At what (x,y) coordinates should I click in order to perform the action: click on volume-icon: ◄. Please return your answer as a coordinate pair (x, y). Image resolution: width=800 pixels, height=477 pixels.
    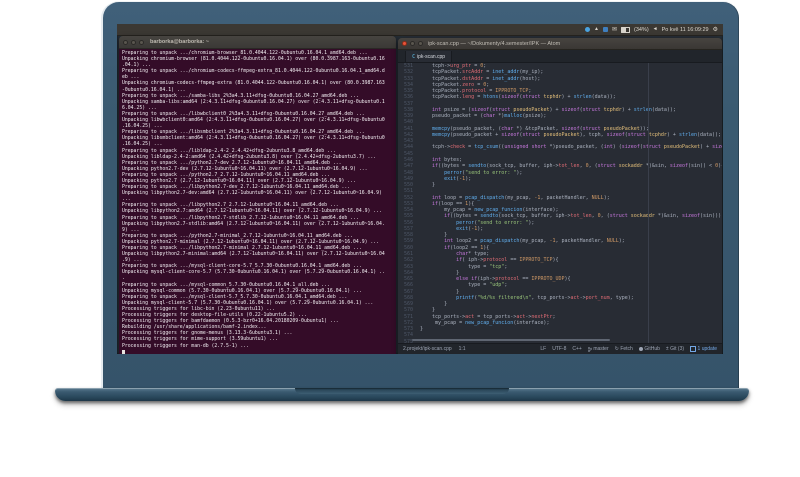
    Looking at the image, I should click on (655, 29).